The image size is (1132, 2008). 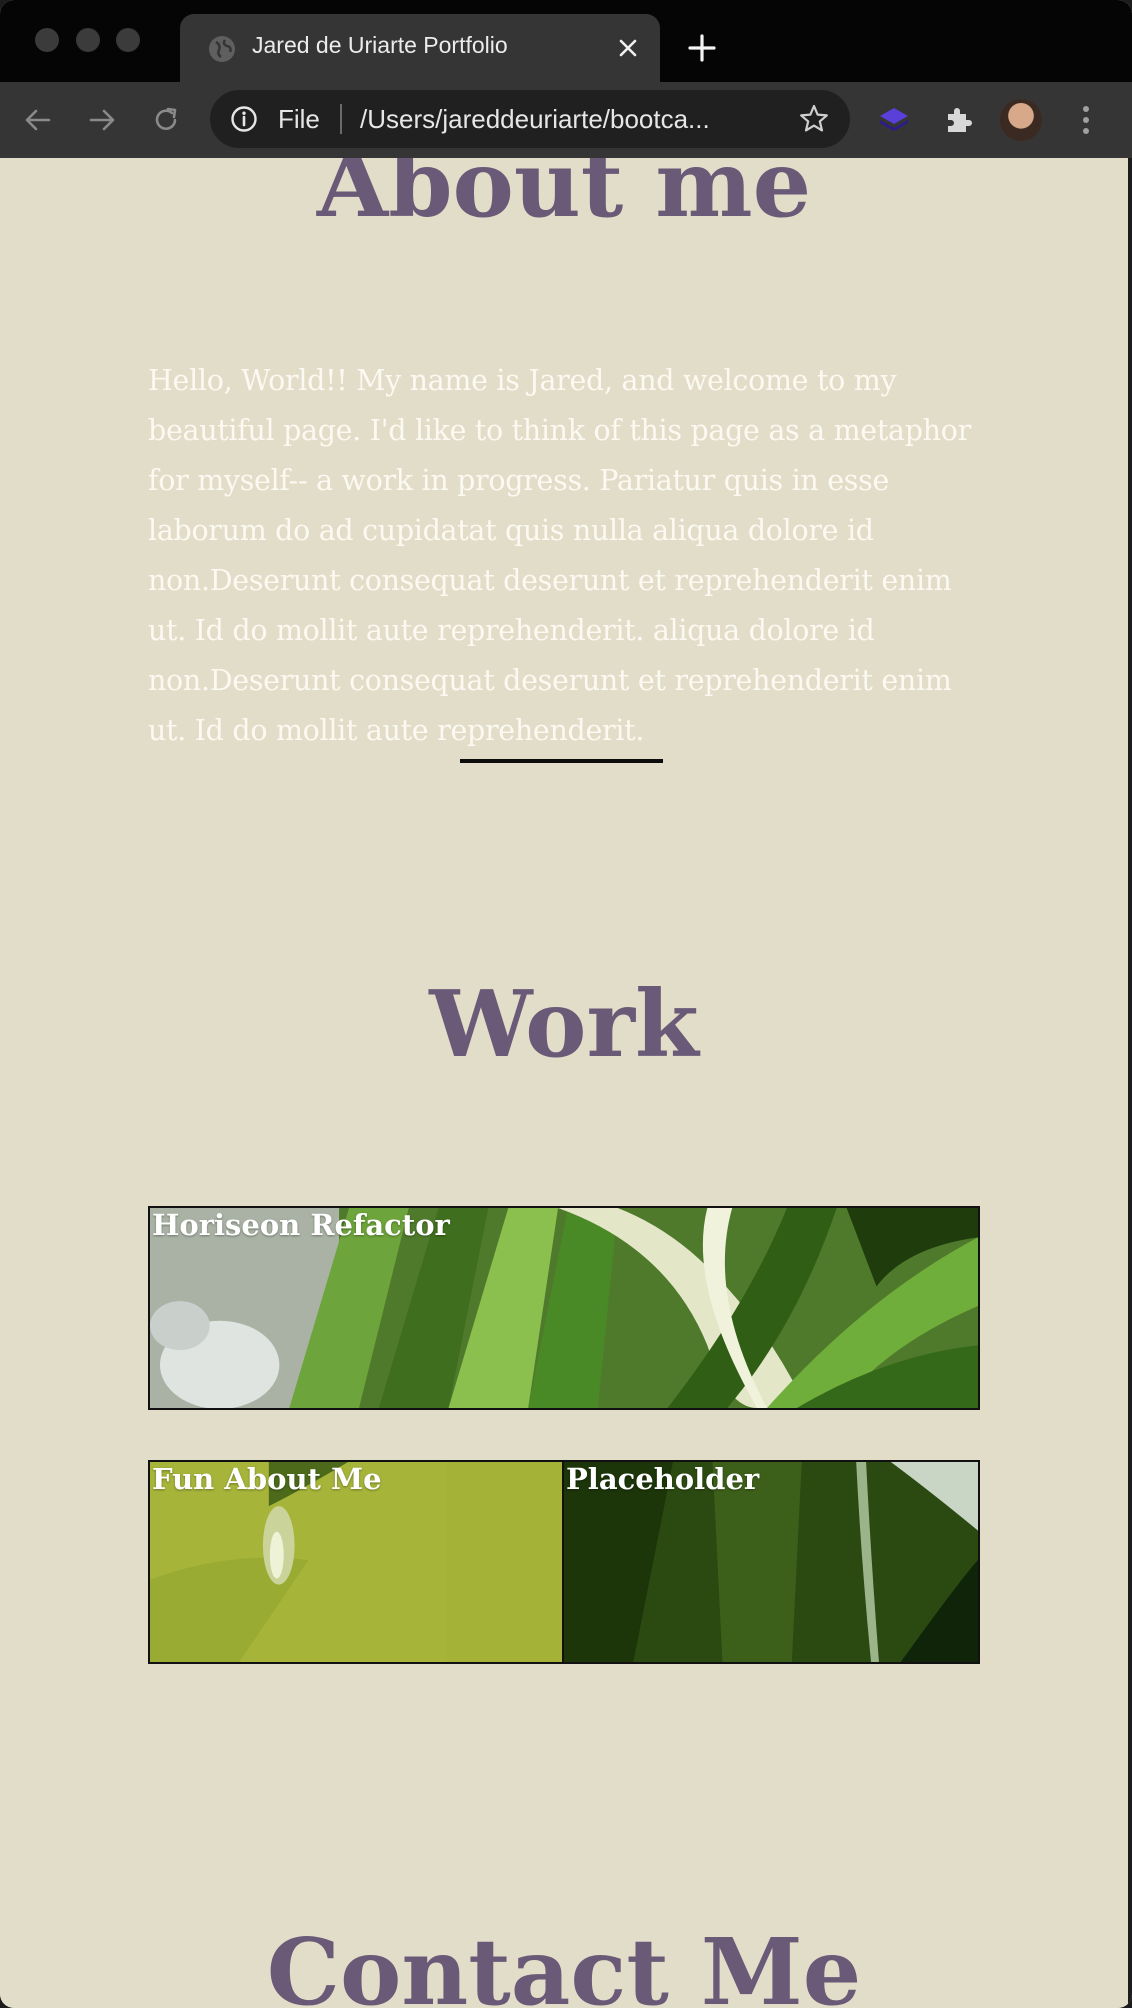 What do you see at coordinates (341, 119) in the screenshot?
I see `address-divider` at bounding box center [341, 119].